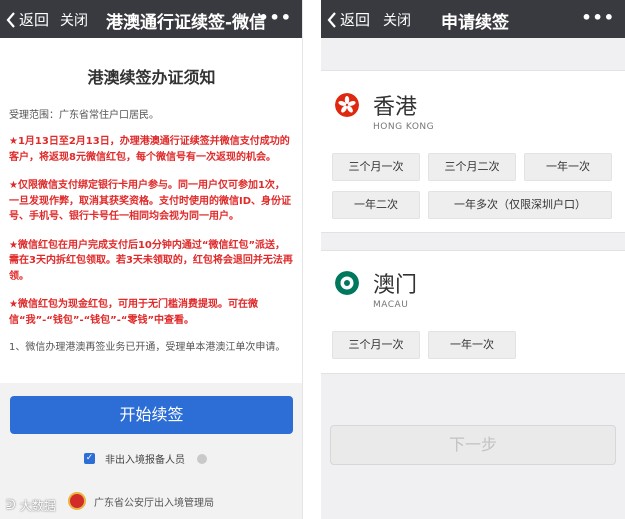 The width and height of the screenshot is (625, 519). What do you see at coordinates (473, 312) in the screenshot?
I see `region-card-macau: 澳门 MACAU 三个月一次 一年一次` at bounding box center [473, 312].